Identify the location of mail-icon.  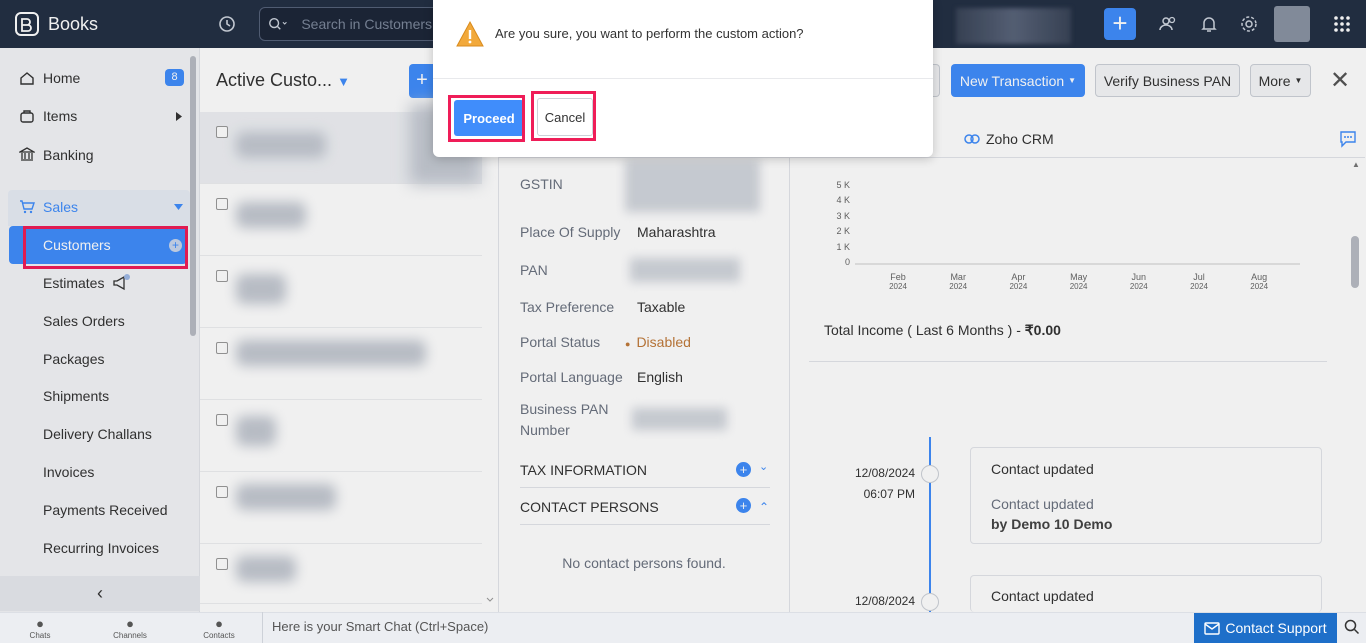
(1212, 628).